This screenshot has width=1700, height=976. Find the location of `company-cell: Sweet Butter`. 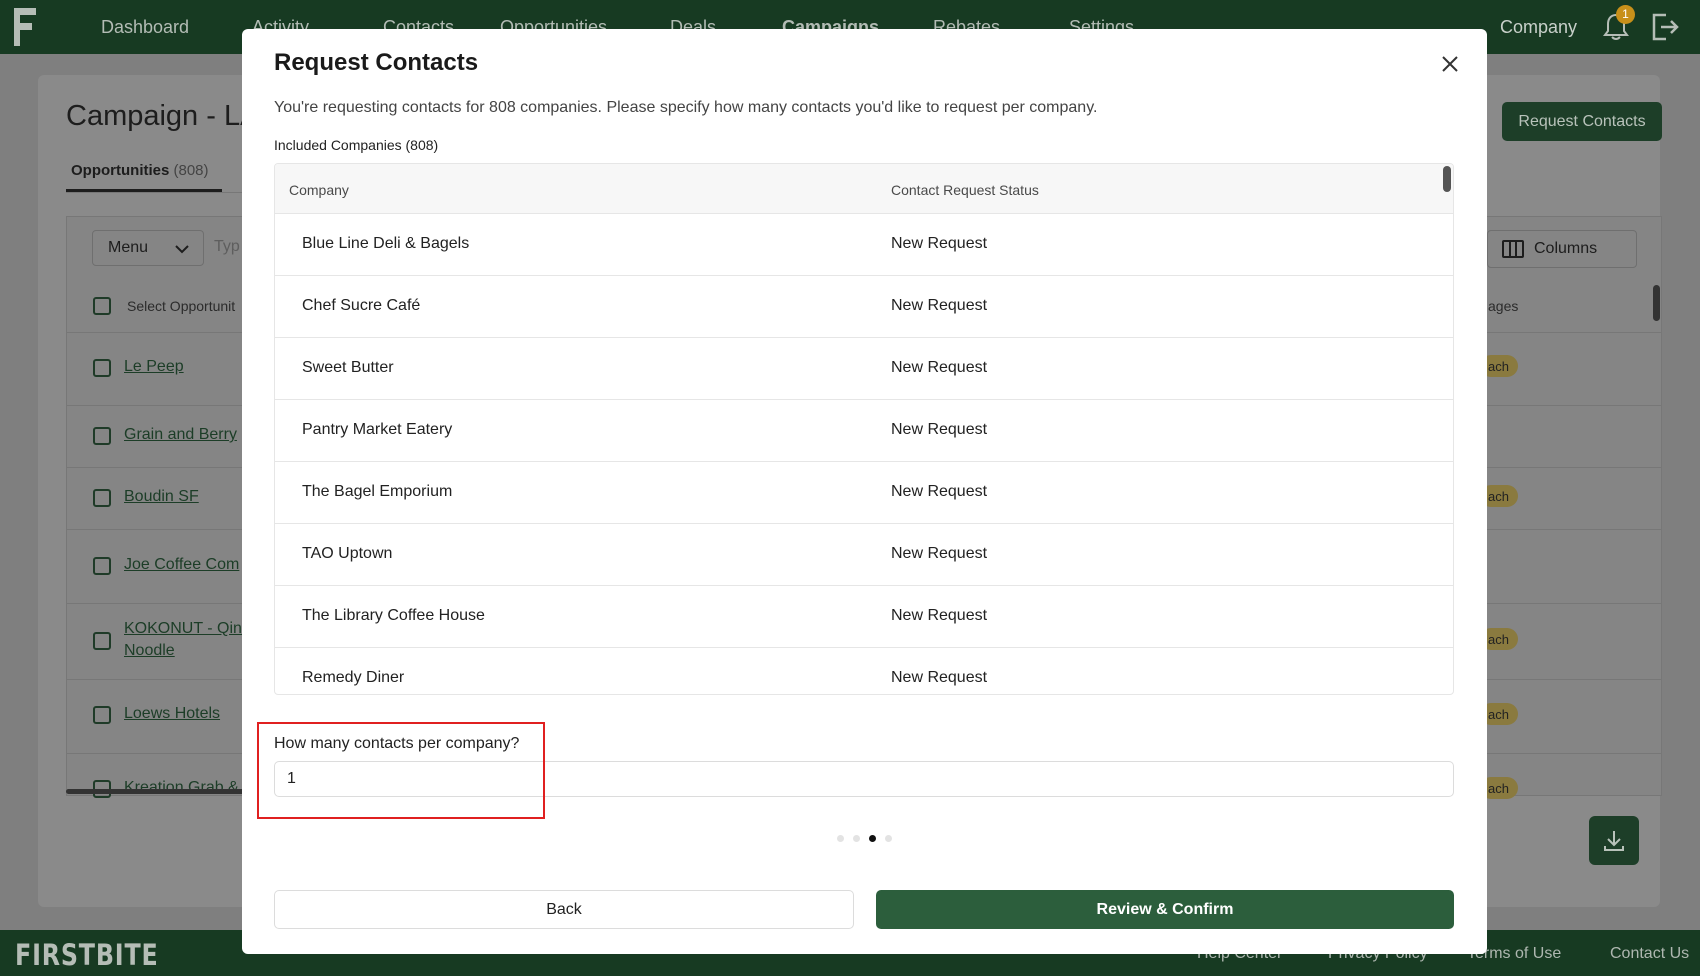

company-cell: Sweet Butter is located at coordinates (348, 367).